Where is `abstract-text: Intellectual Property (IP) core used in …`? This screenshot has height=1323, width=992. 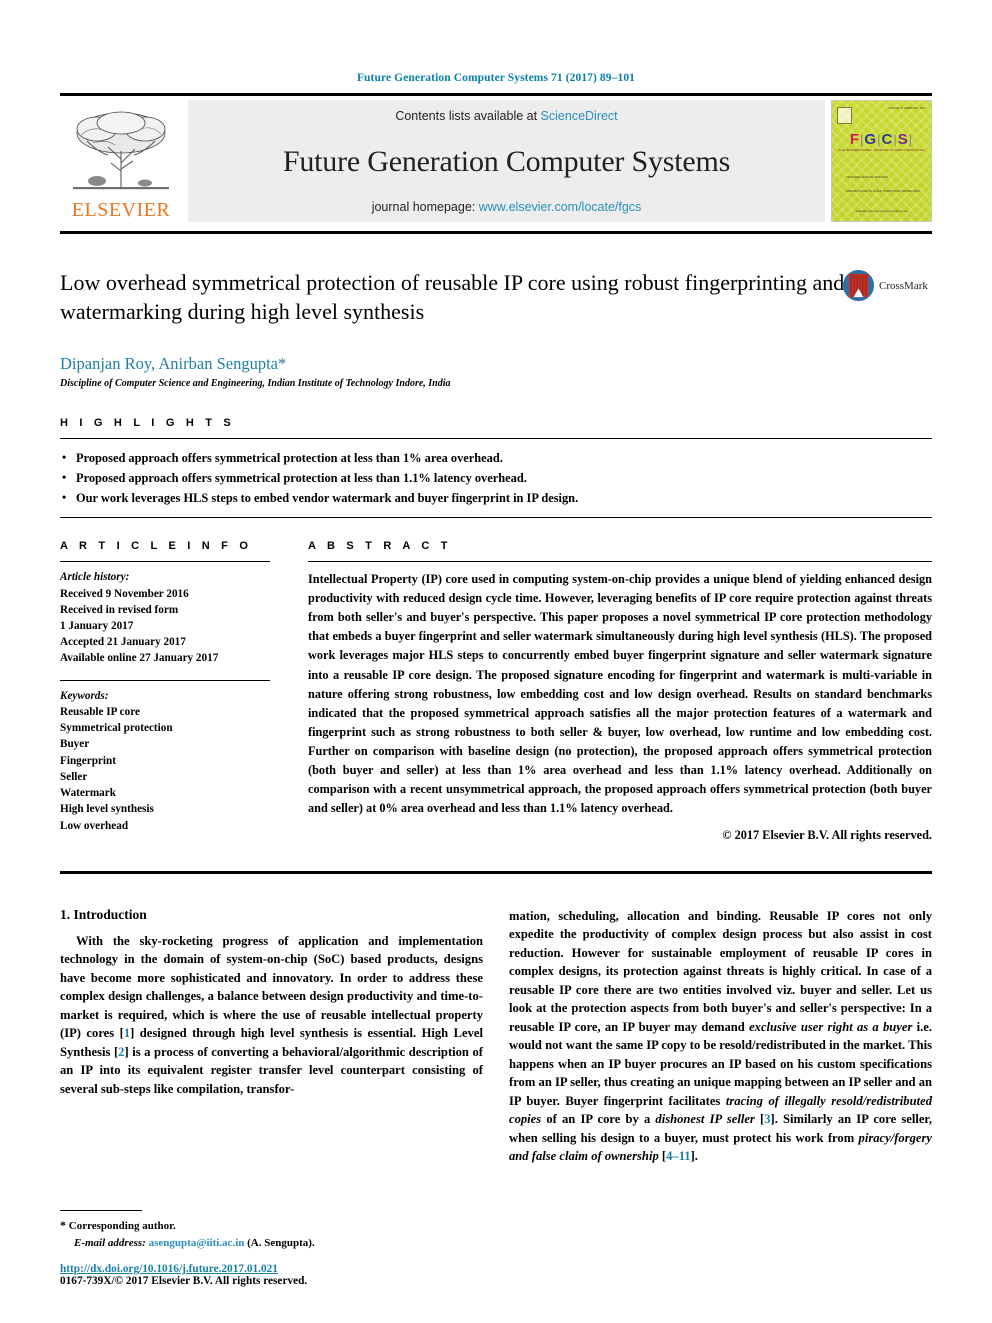
abstract-text: Intellectual Property (IP) core used in … is located at coordinates (620, 693).